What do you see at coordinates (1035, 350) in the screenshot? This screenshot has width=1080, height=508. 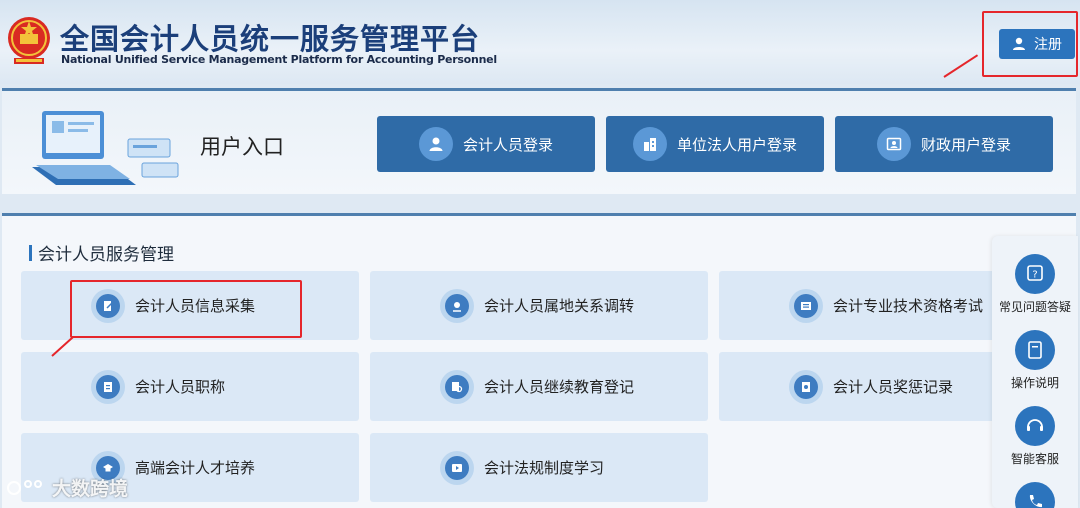 I see `manual-icon` at bounding box center [1035, 350].